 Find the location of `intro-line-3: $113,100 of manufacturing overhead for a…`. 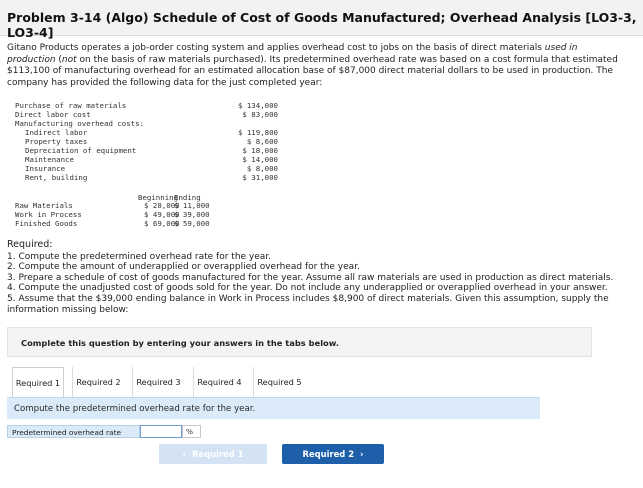

intro-line-3: $113,100 of manufacturing overhead for a… is located at coordinates (310, 71).